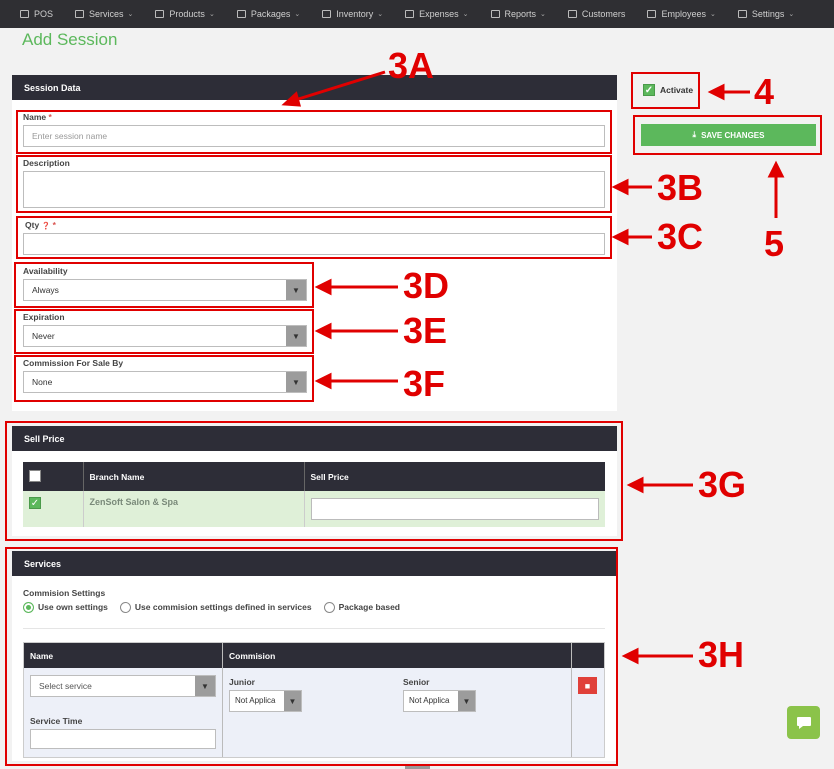  I want to click on annotation-label-3d: 3D, so click(426, 285).